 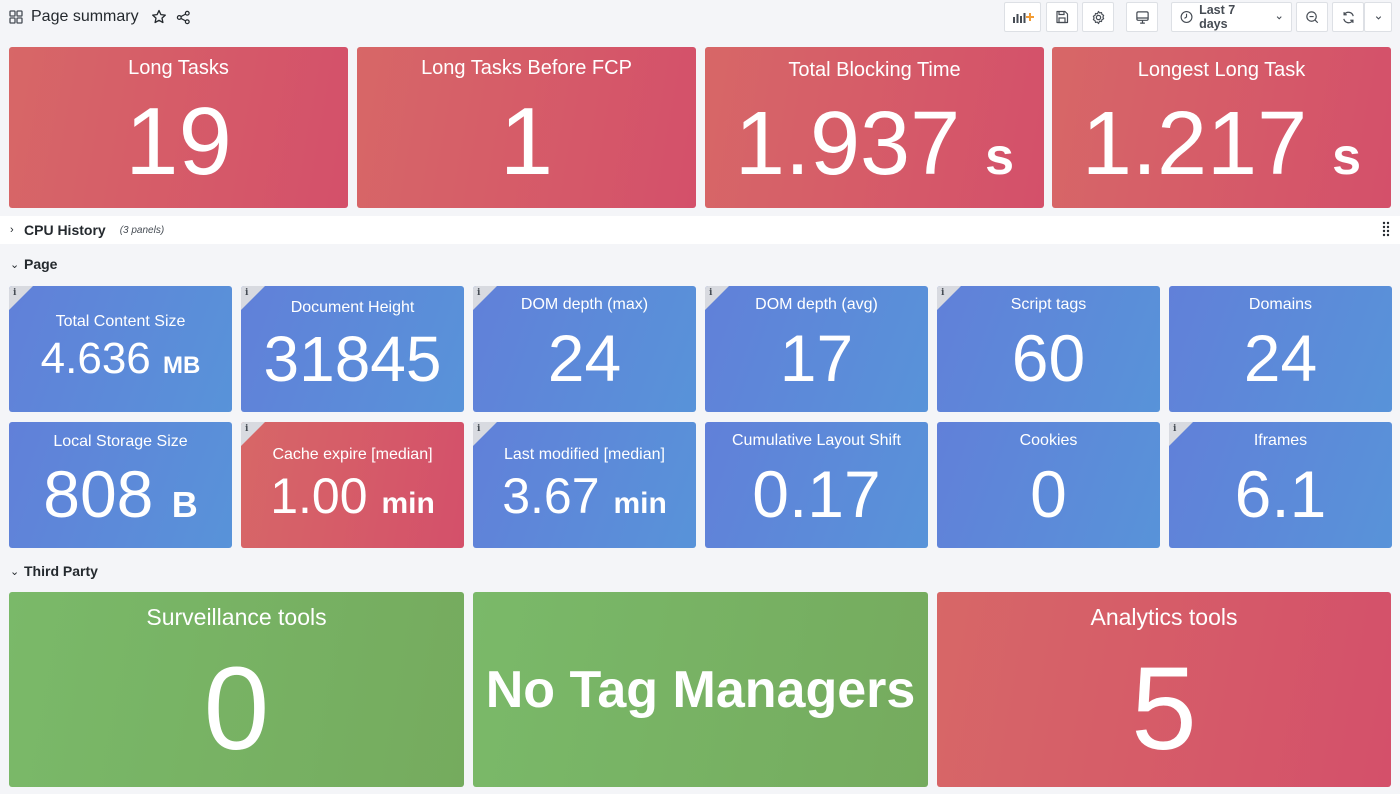 I want to click on stat-panel-dom-depth-max: i DOM depth (max) 24, so click(x=584, y=349).